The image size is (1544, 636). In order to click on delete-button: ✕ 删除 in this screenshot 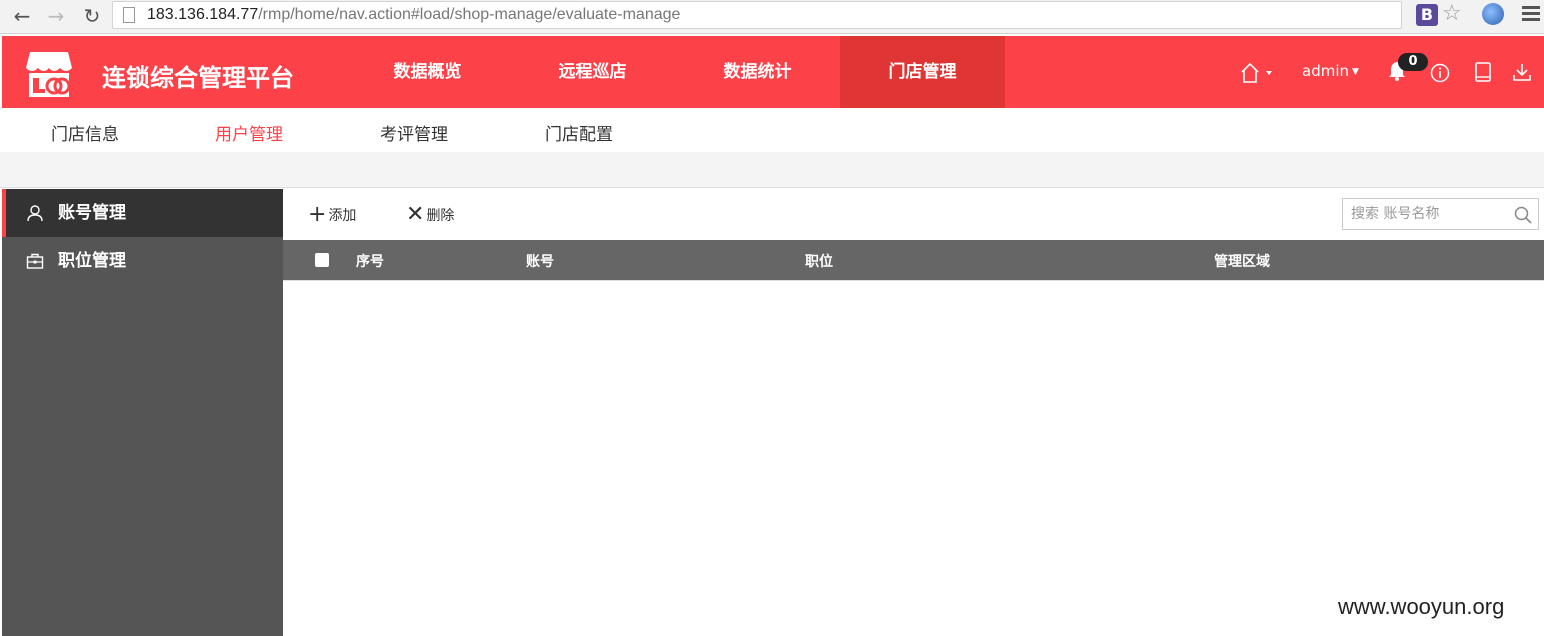, I will do `click(430, 215)`.